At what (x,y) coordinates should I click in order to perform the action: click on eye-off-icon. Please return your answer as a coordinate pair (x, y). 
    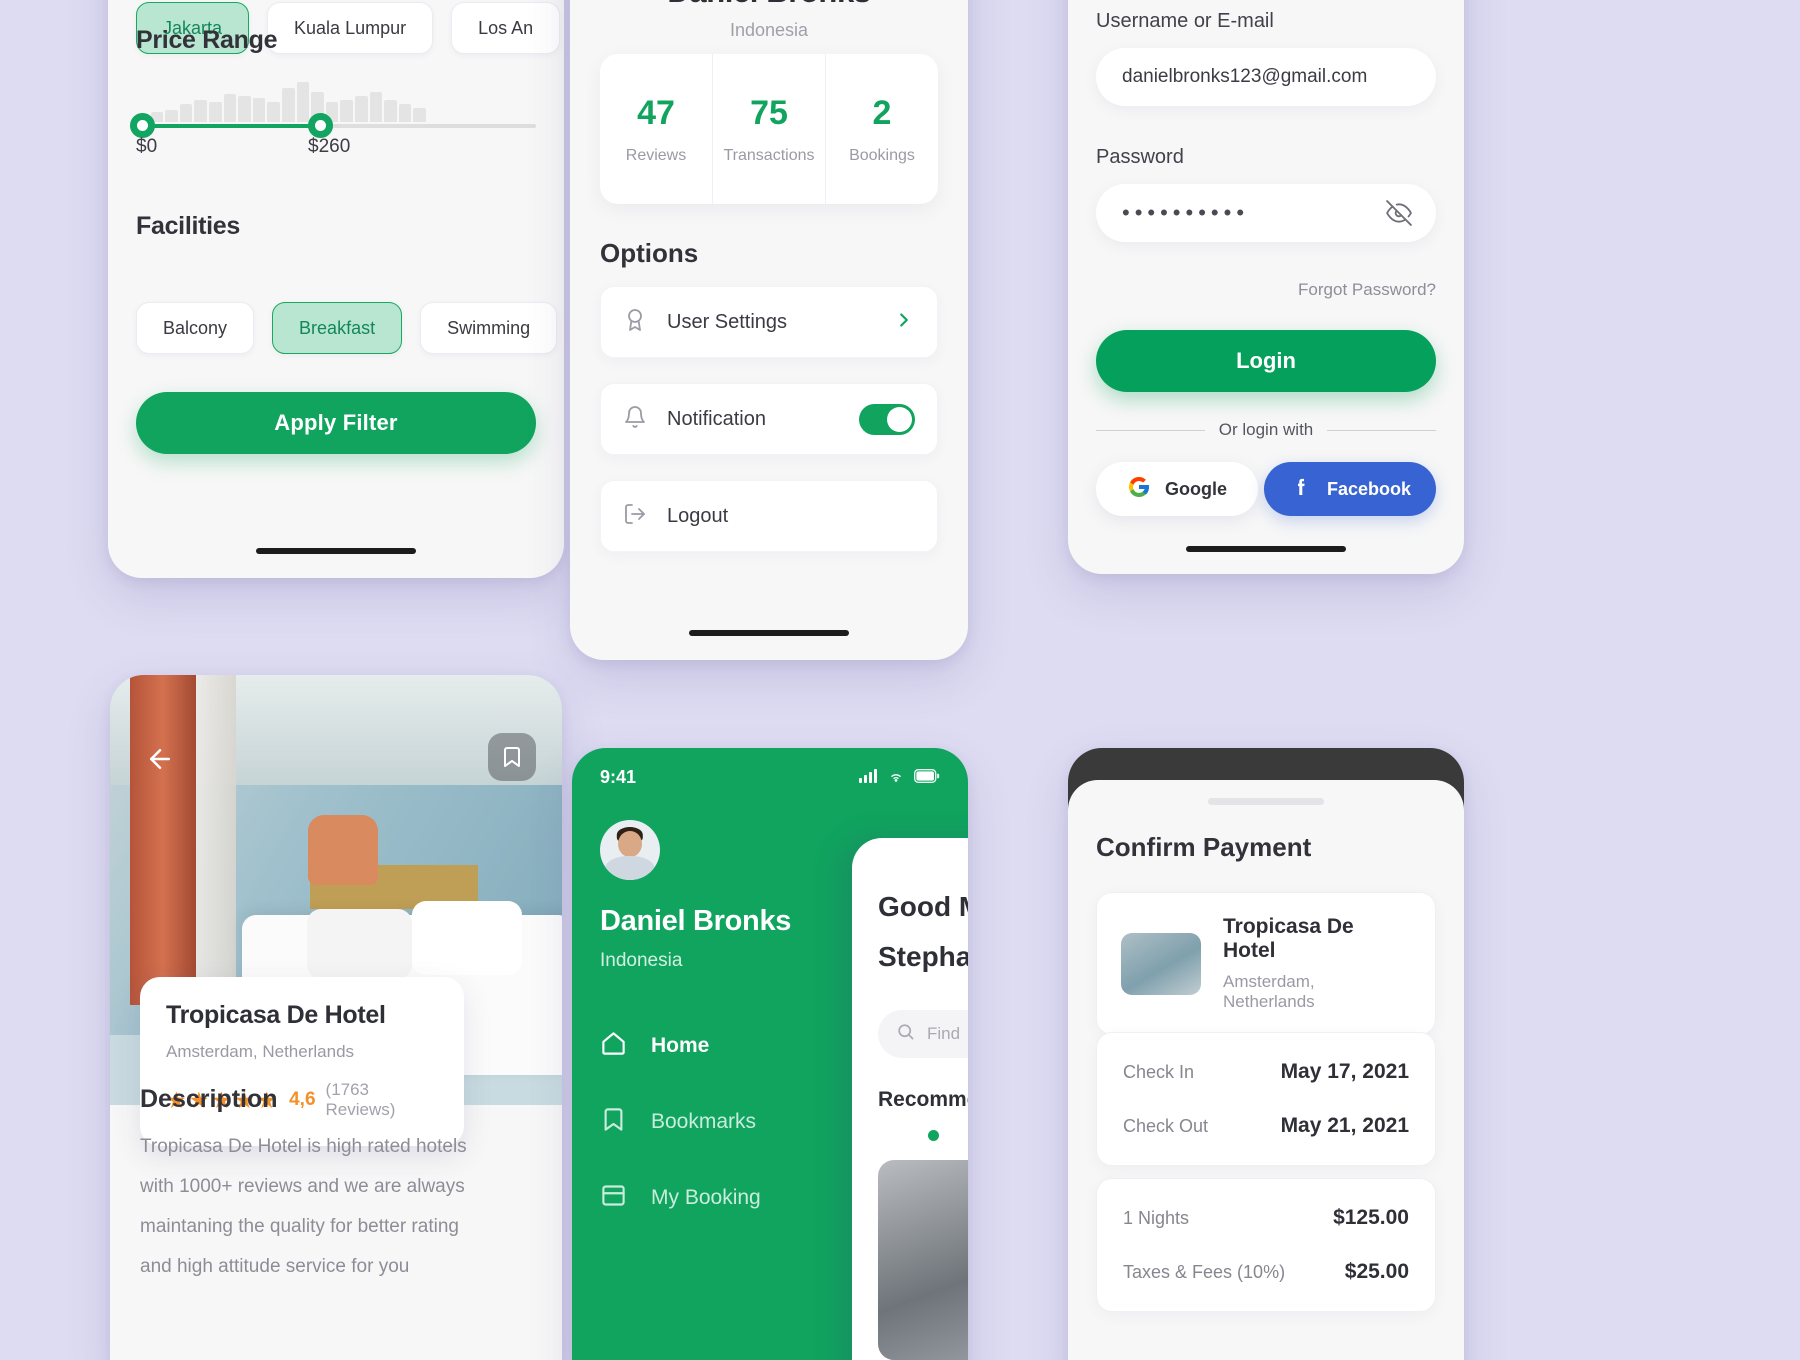
    Looking at the image, I should click on (1399, 213).